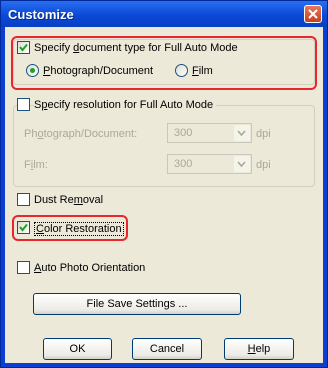  I want to click on auto-orientation-label: Auto Photo Orientation, so click(89, 268).